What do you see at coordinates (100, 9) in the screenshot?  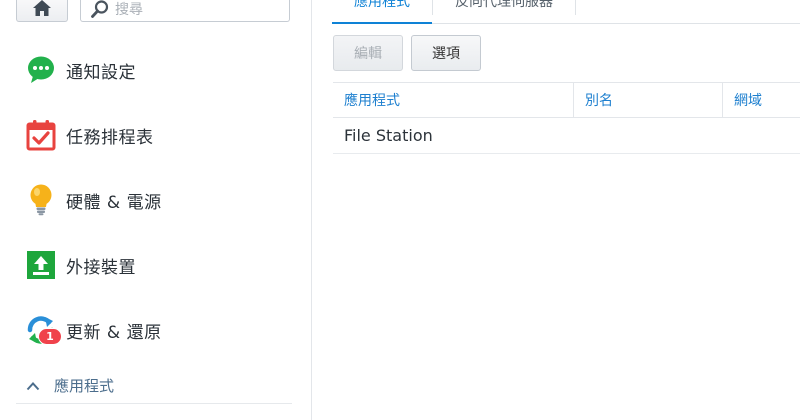 I see `search-icon` at bounding box center [100, 9].